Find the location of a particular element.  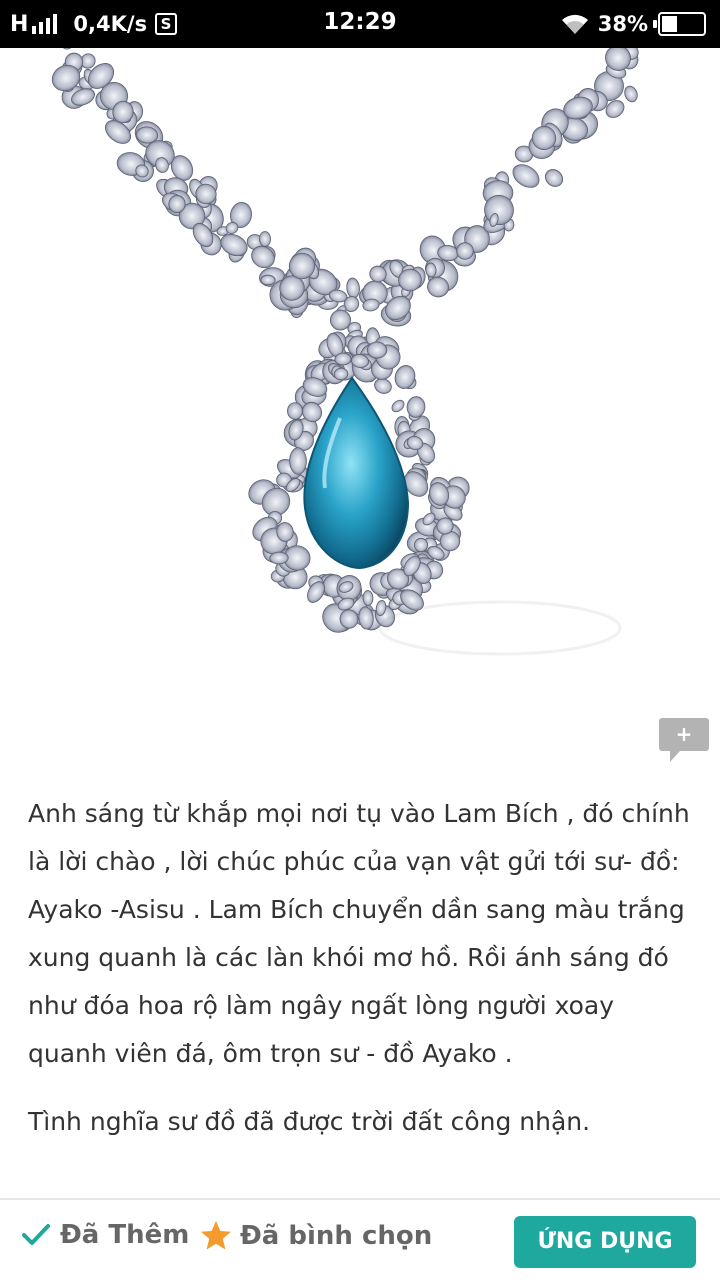

open-app-button: ỨNG DỤNG MỞ is located at coordinates (605, 1242).